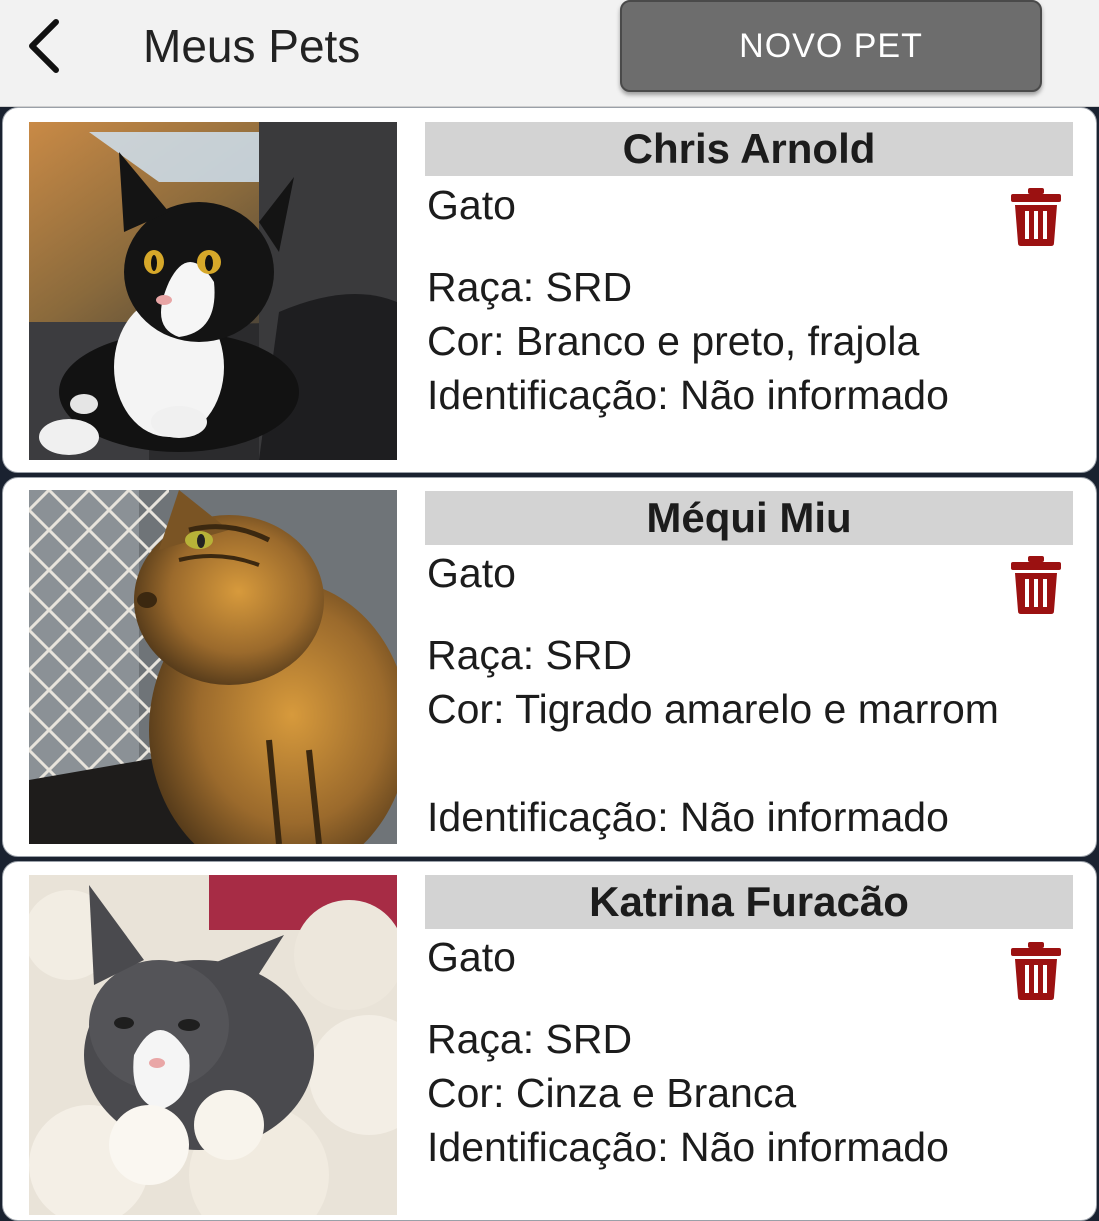 The height and width of the screenshot is (1221, 1099). What do you see at coordinates (252, 46) in the screenshot?
I see `page-title: Meus Pets` at bounding box center [252, 46].